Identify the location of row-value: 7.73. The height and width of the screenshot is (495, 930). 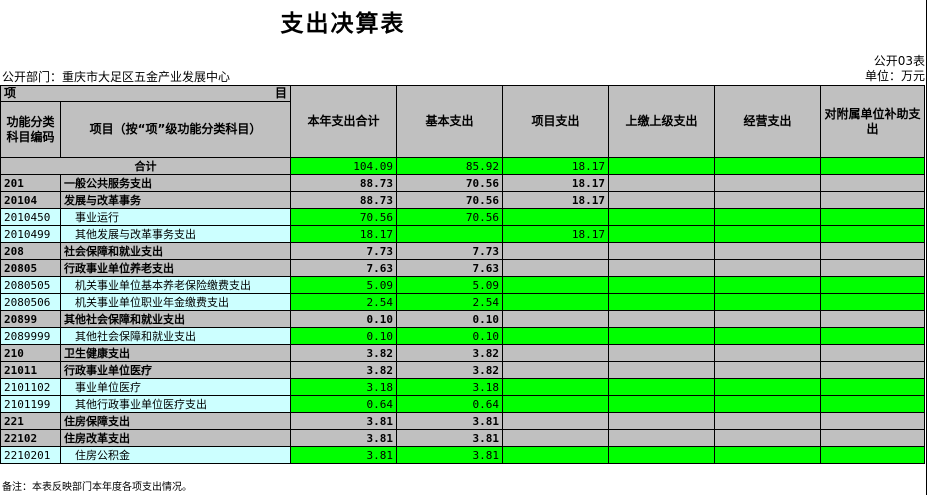
(343, 251).